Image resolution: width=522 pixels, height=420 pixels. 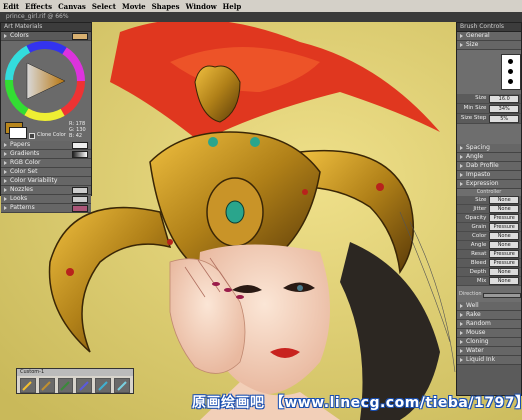 I want to click on color-values-row: Clone Color R: 178 G: 130 B: 42, so click(x=46, y=131).